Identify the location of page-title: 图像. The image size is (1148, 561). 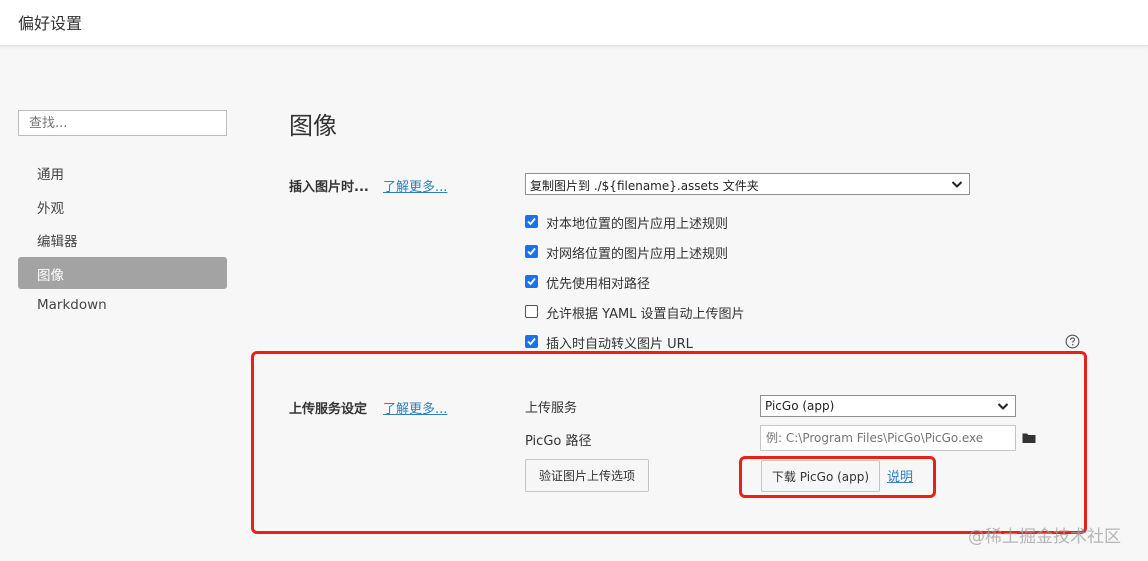
(313, 126).